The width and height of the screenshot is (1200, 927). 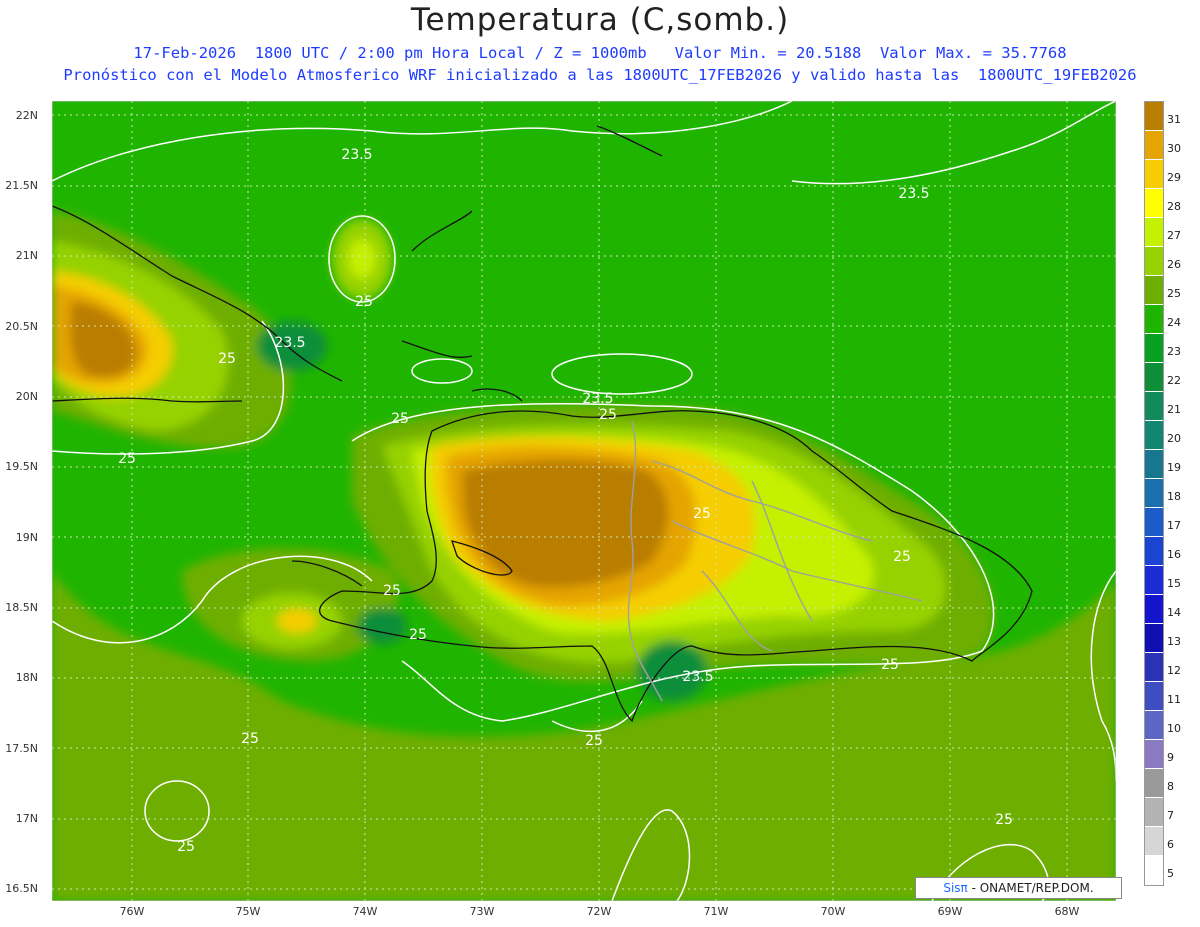 What do you see at coordinates (1067, 911) in the screenshot?
I see `lon-label: 68W` at bounding box center [1067, 911].